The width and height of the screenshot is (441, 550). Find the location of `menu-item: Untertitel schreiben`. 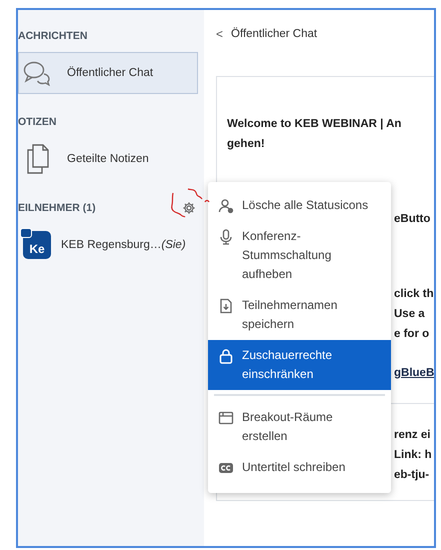

menu-item: Untertitel schreiben is located at coordinates (299, 467).